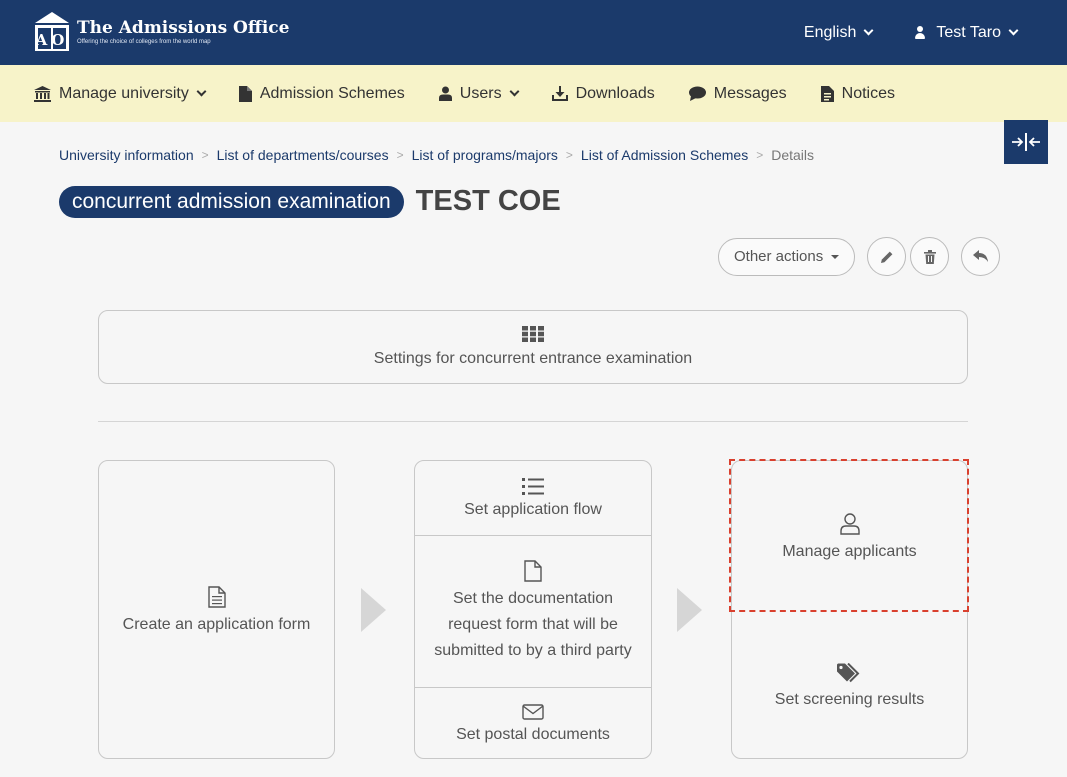  What do you see at coordinates (231, 201) in the screenshot?
I see `scheme-type-badge: concurrent admission examination` at bounding box center [231, 201].